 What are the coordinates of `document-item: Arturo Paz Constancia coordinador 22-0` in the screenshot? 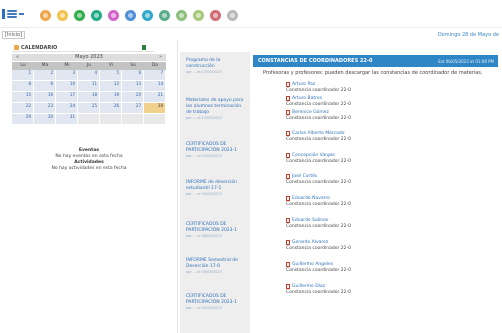 It's located at (376, 88).